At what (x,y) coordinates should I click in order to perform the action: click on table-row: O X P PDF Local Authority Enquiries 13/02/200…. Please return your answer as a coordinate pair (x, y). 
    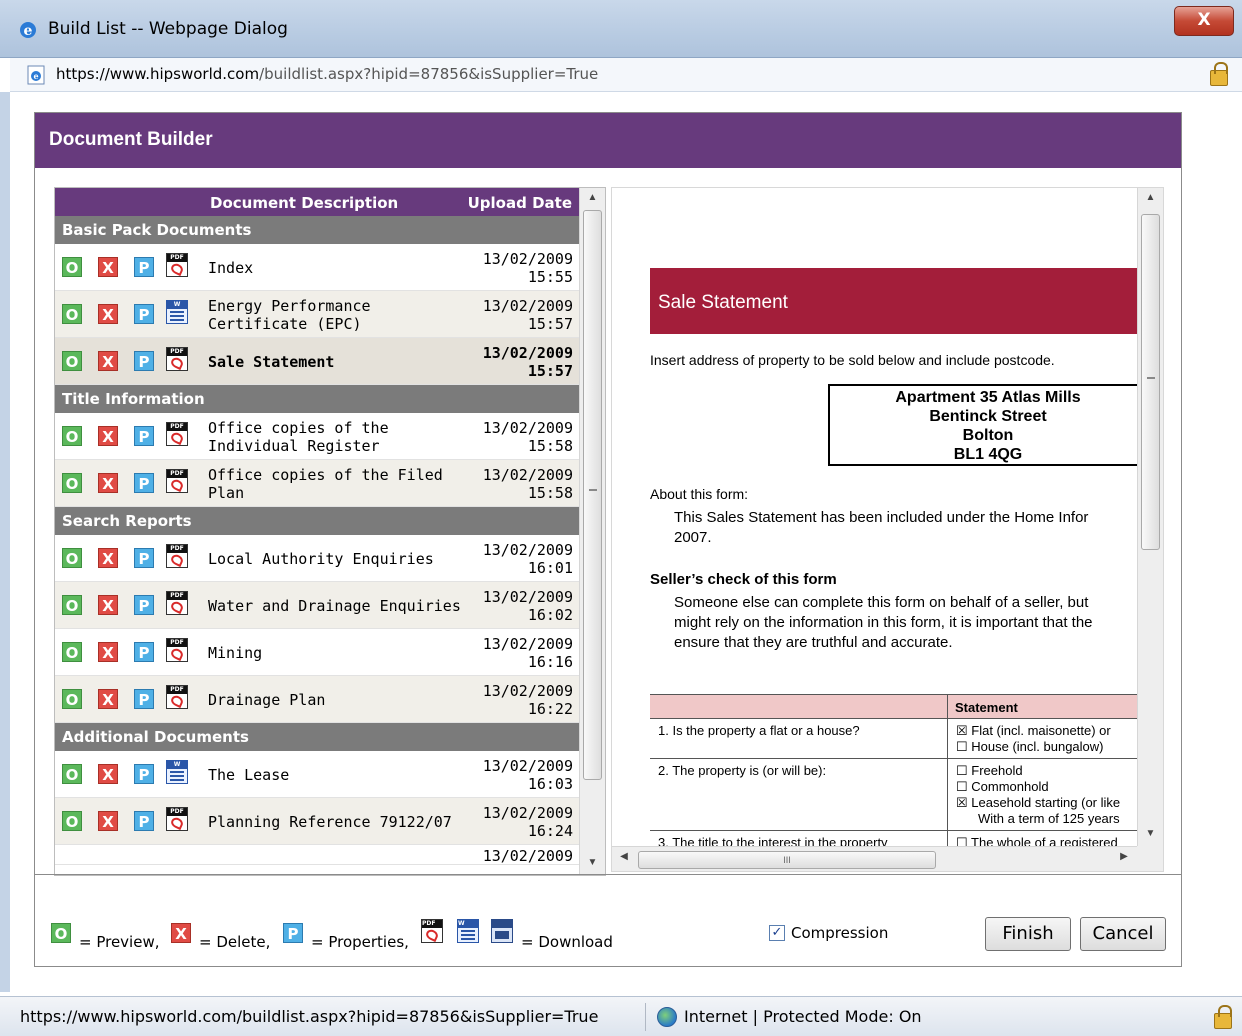
    Looking at the image, I should click on (317, 558).